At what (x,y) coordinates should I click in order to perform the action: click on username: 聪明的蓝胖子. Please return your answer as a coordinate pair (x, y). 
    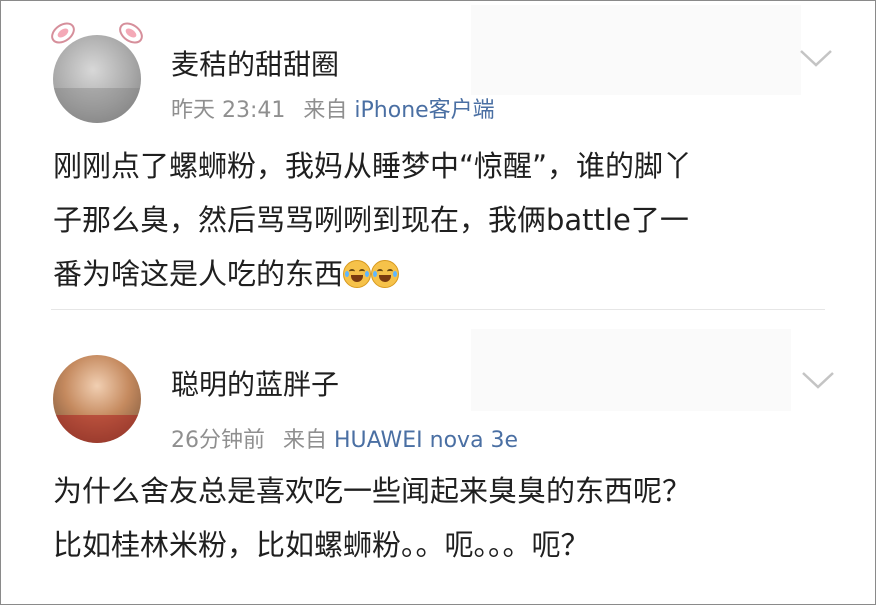
    Looking at the image, I should click on (255, 383).